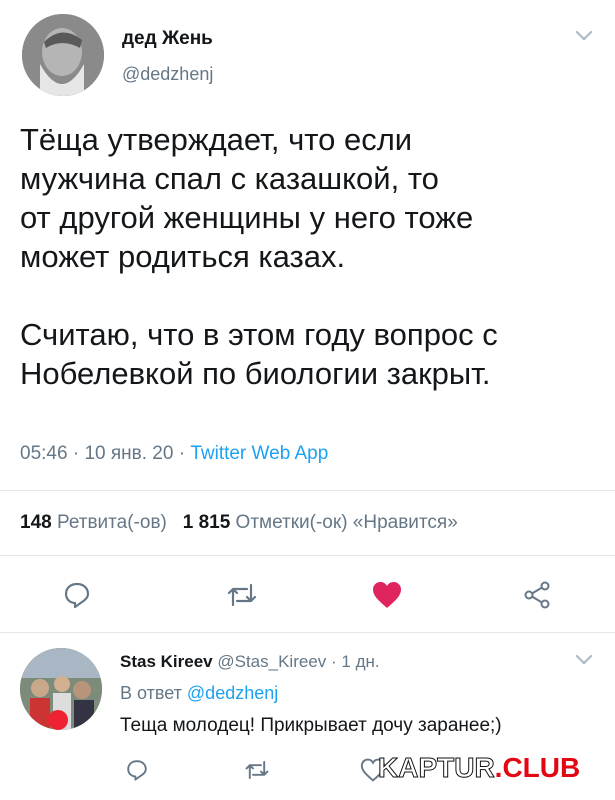  Describe the element at coordinates (537, 595) in the screenshot. I see `share-icon` at that location.